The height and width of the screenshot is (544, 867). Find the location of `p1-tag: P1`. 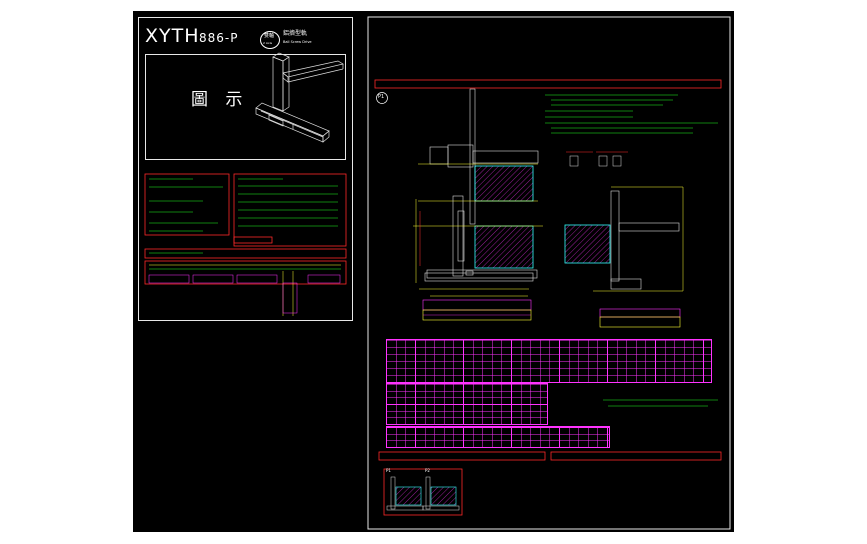

p1-tag: P1 is located at coordinates (381, 97).